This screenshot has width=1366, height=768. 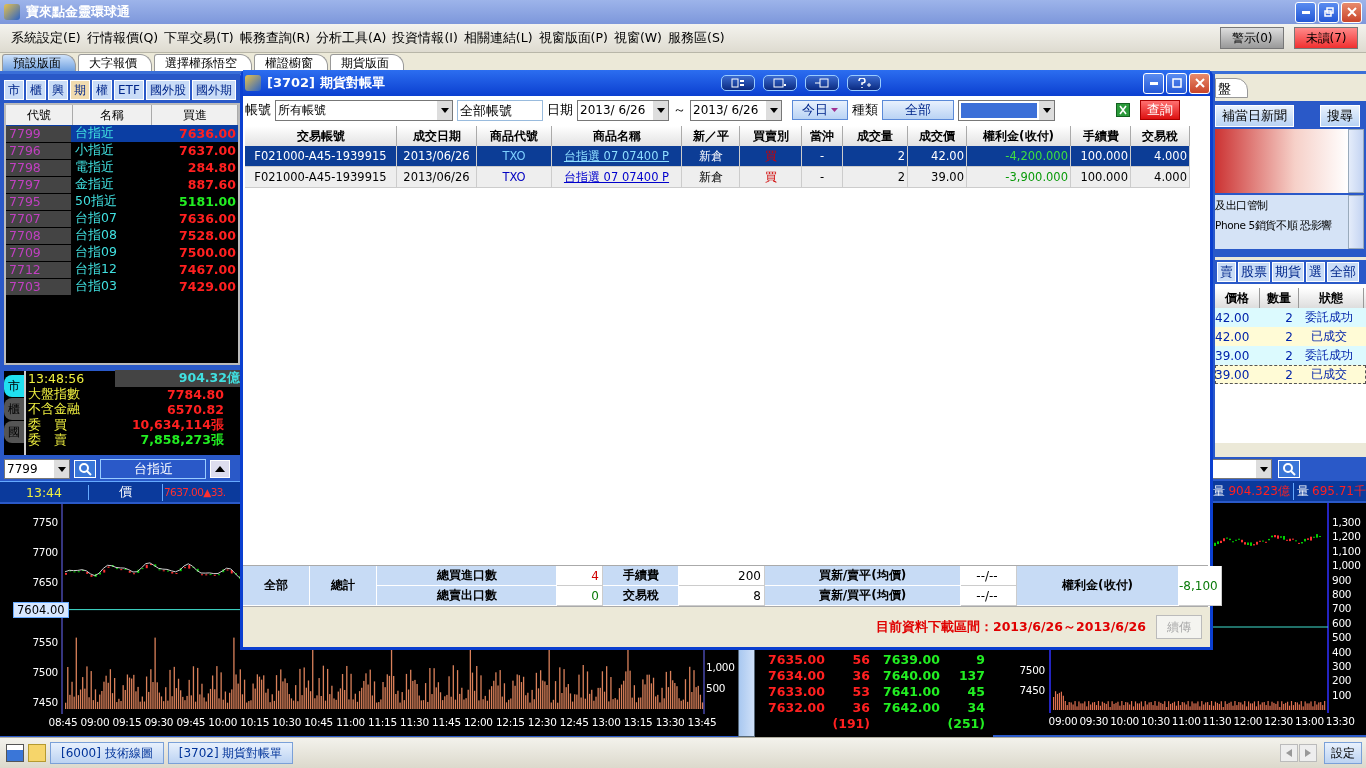 What do you see at coordinates (58, 90) in the screenshot?
I see `market-tab: 興` at bounding box center [58, 90].